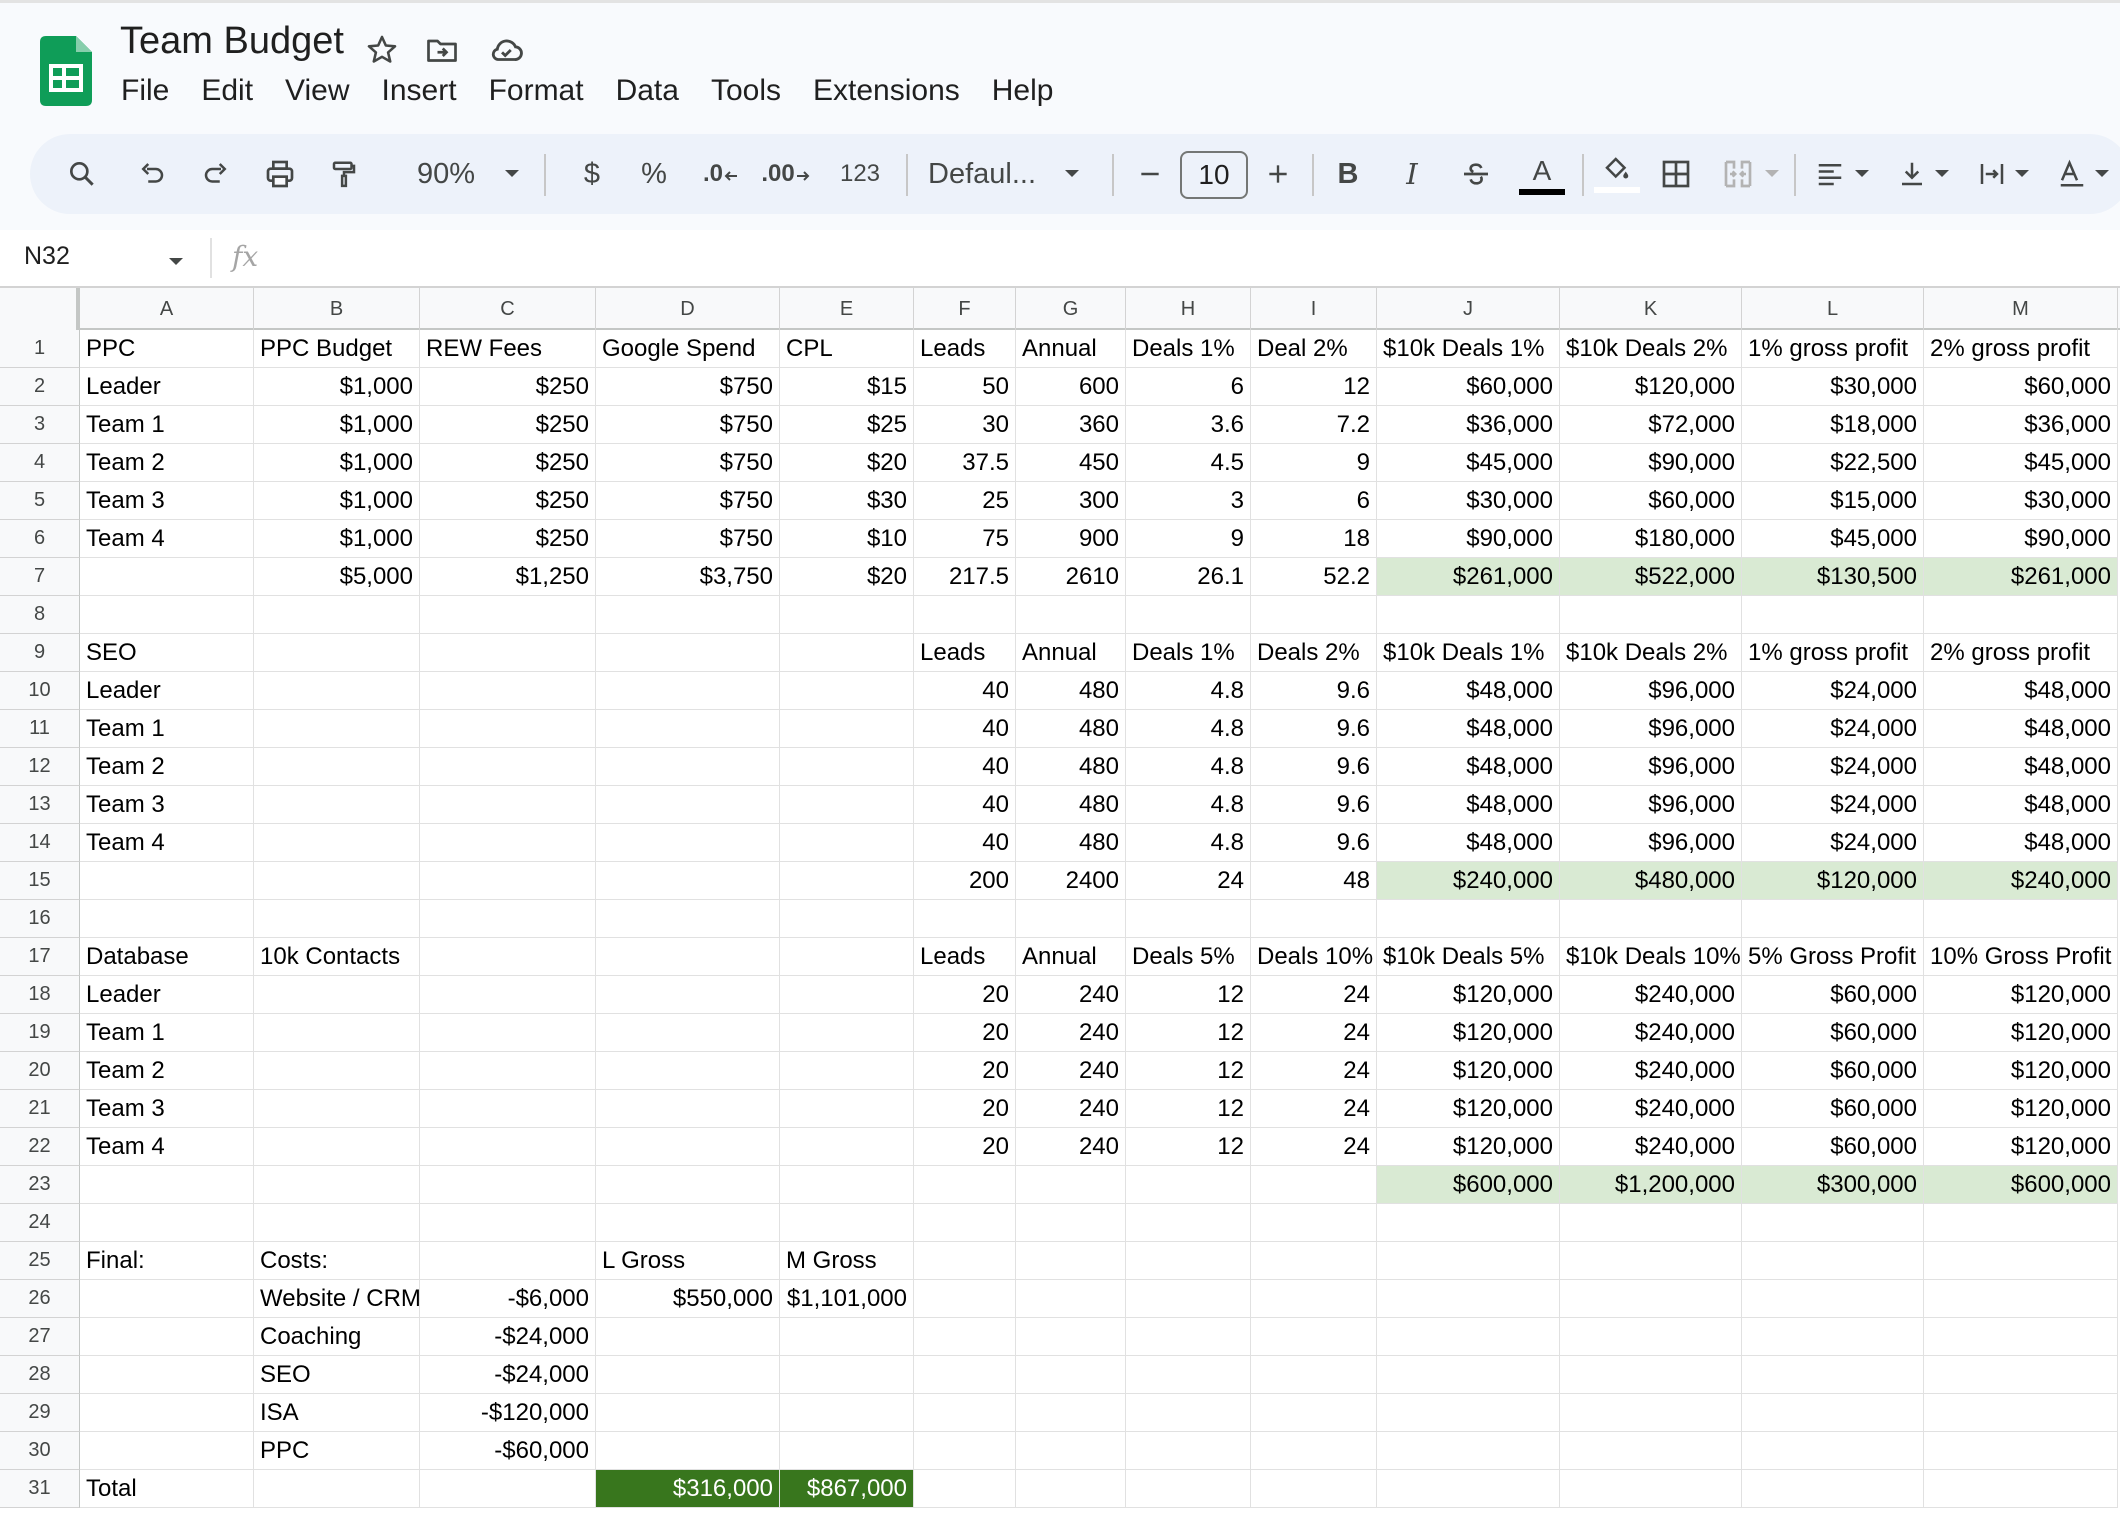 Image resolution: width=2120 pixels, height=1516 pixels. What do you see at coordinates (446, 174) in the screenshot?
I see `zoom-select: 90%` at bounding box center [446, 174].